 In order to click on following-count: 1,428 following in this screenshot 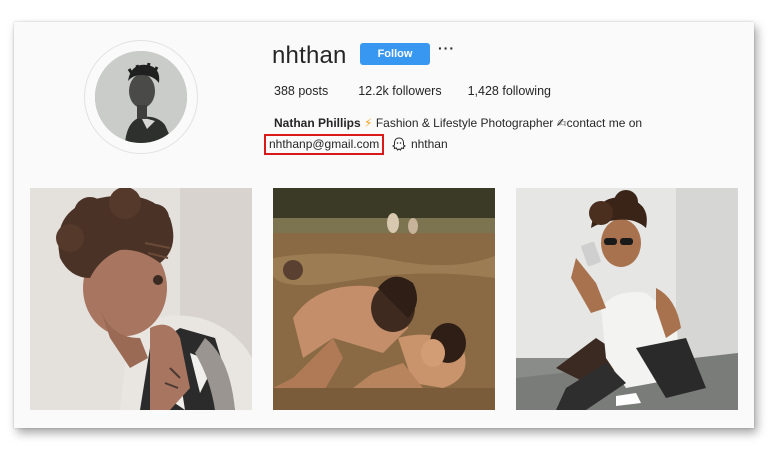, I will do `click(509, 91)`.